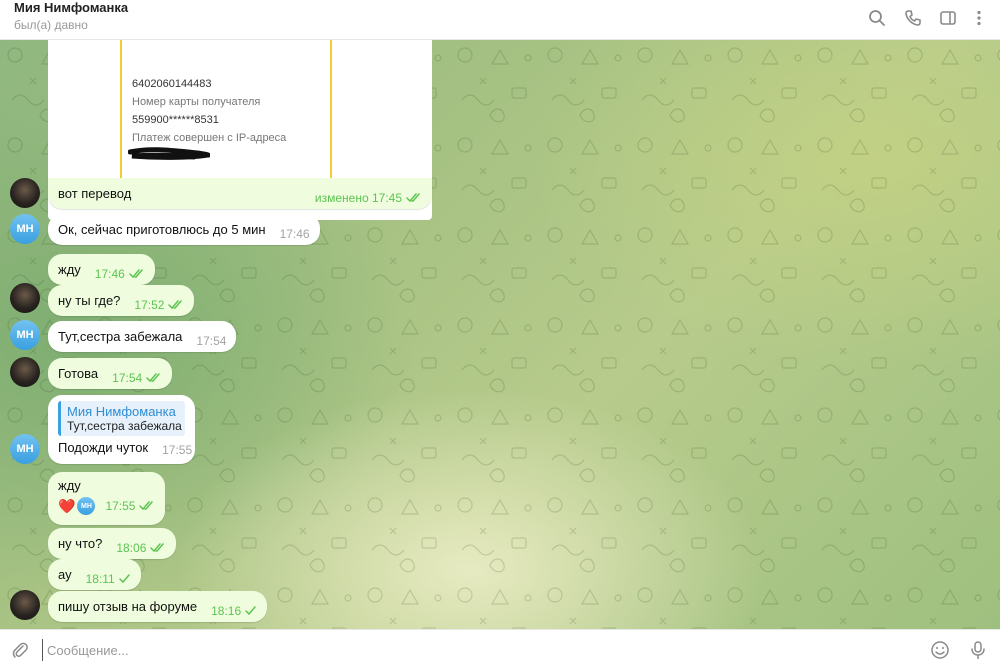 The height and width of the screenshot is (670, 1000). Describe the element at coordinates (103, 447) in the screenshot. I see `message-text: Подожди чуток` at that location.